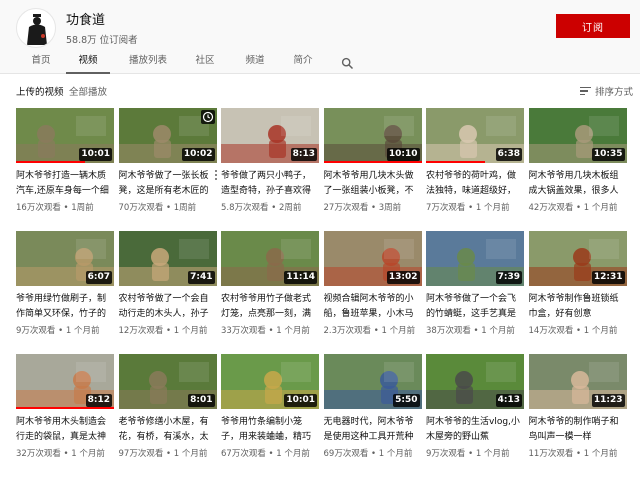  Describe the element at coordinates (255, 62) in the screenshot. I see `tab-channels: 频道` at that location.